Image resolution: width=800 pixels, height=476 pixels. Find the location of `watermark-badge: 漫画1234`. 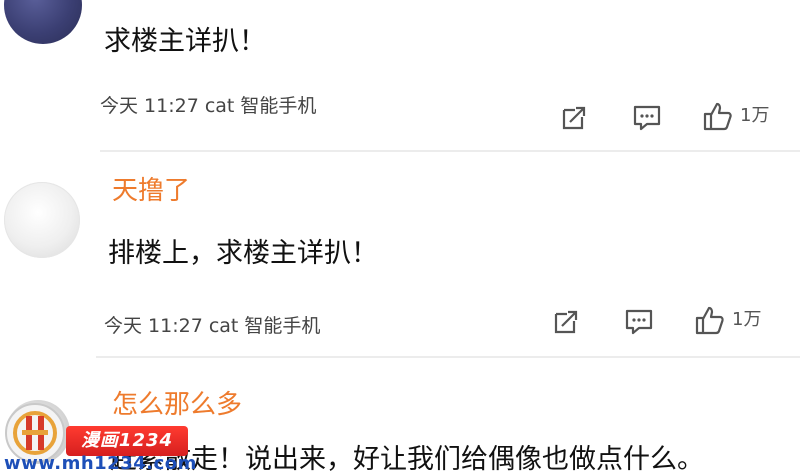

watermark-badge: 漫画1234 is located at coordinates (127, 441).